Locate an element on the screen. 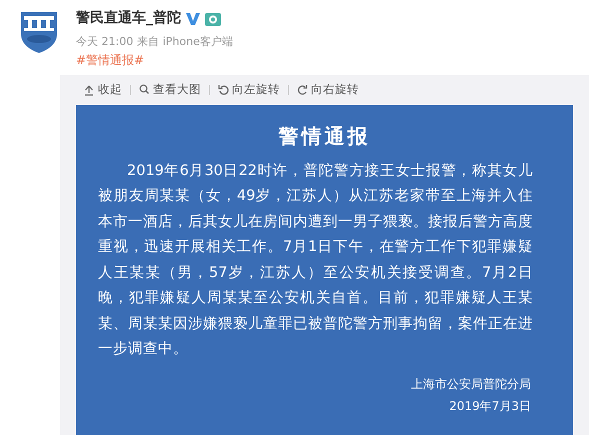 Image resolution: width=589 pixels, height=435 pixels. zoom-button: 查看大图 is located at coordinates (170, 89).